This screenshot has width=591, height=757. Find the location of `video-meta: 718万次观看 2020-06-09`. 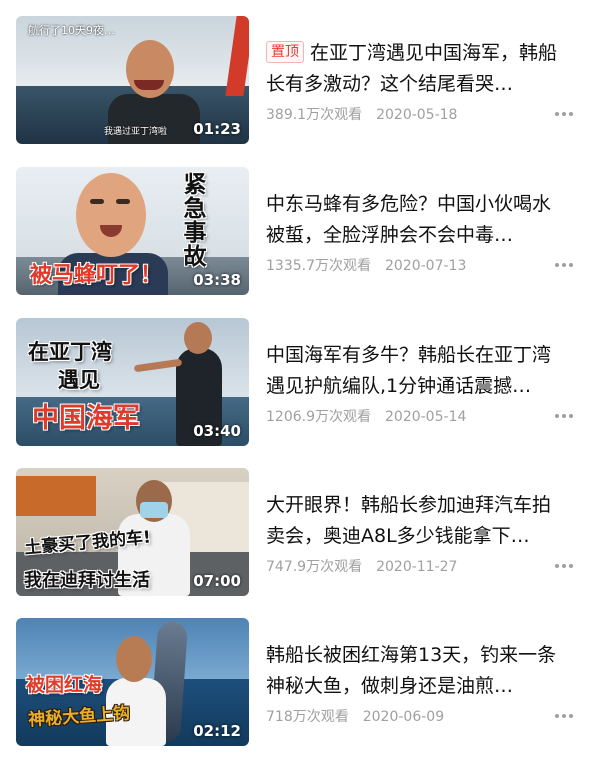

video-meta: 718万次观看 2020-06-09 is located at coordinates (355, 716).